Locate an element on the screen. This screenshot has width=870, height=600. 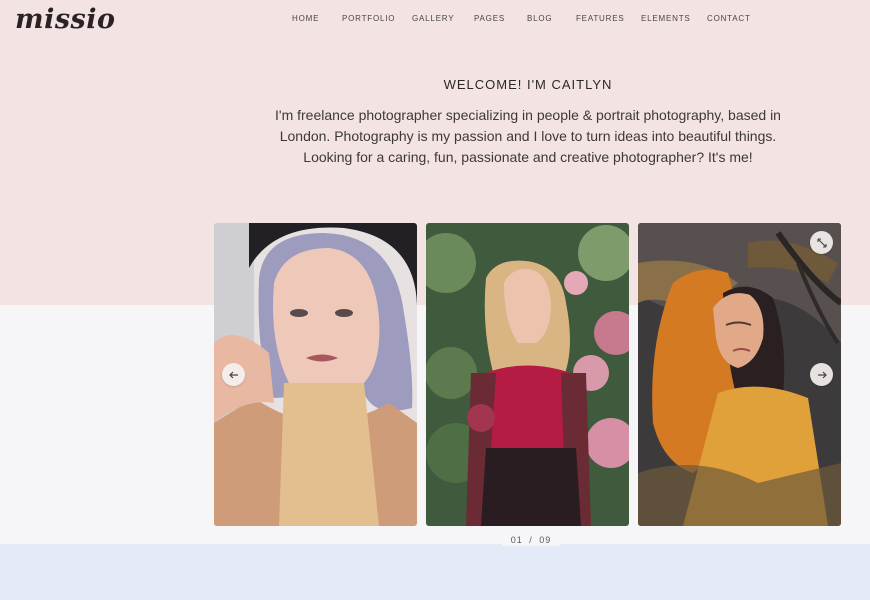
arrow-right-icon is located at coordinates (822, 374).